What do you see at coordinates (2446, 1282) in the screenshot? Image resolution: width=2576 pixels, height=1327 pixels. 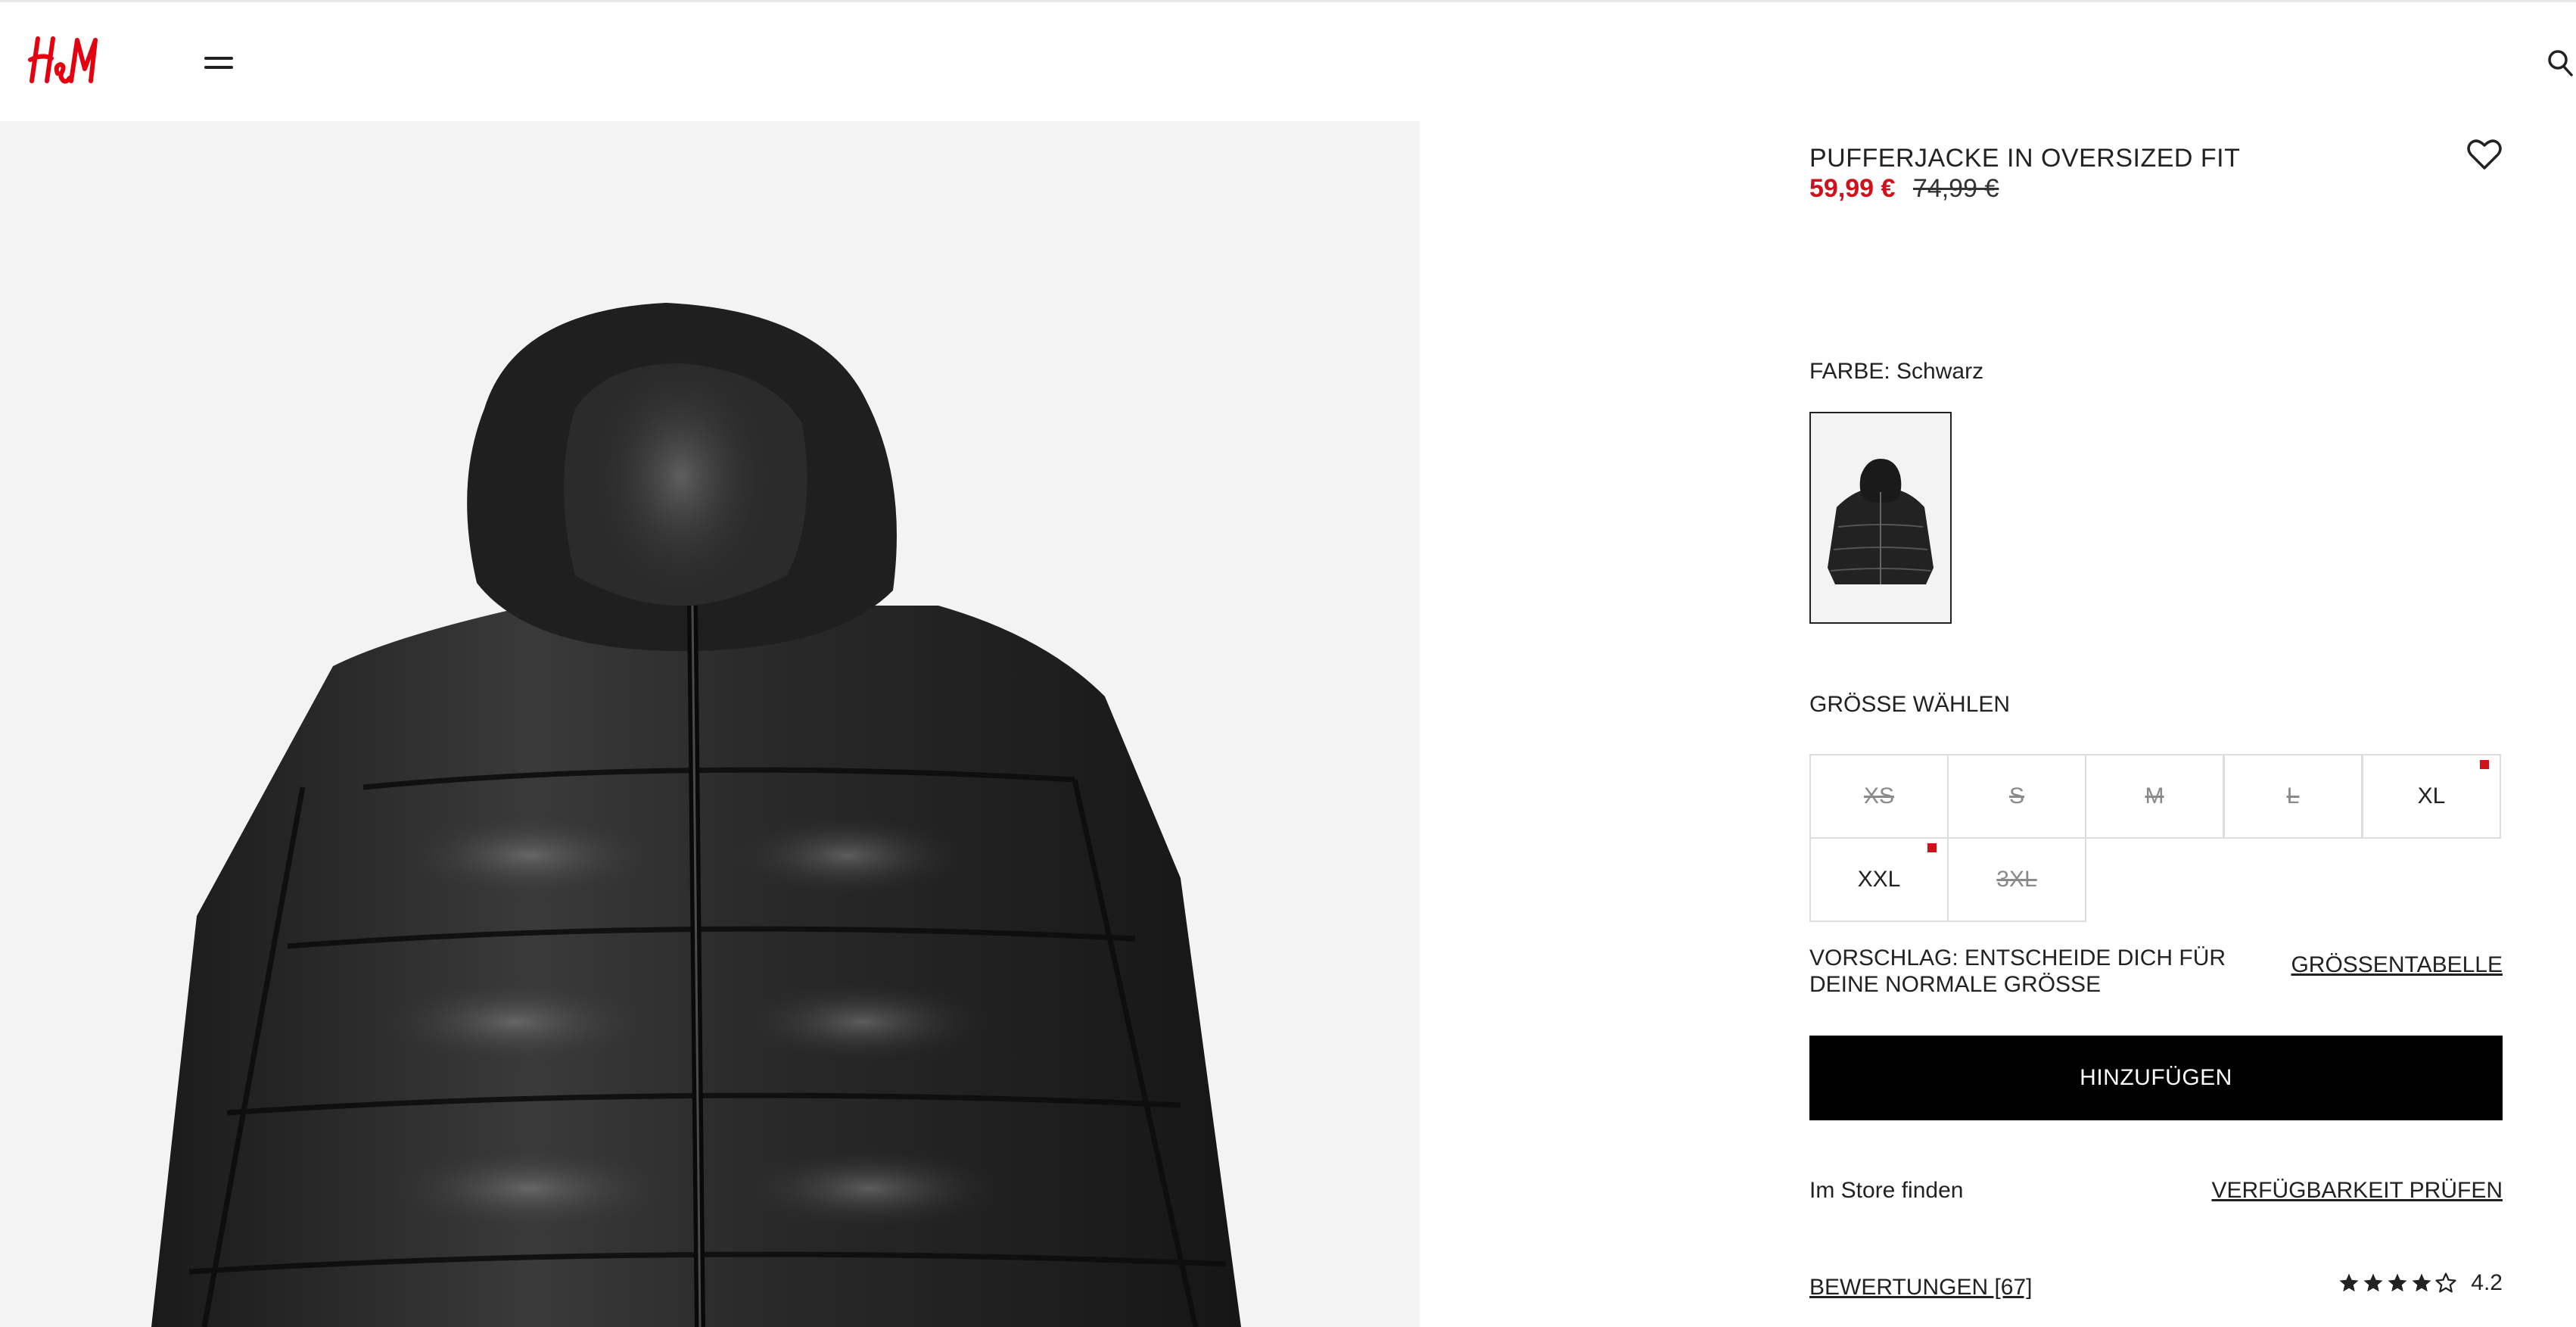 I see `star-outline-icon` at bounding box center [2446, 1282].